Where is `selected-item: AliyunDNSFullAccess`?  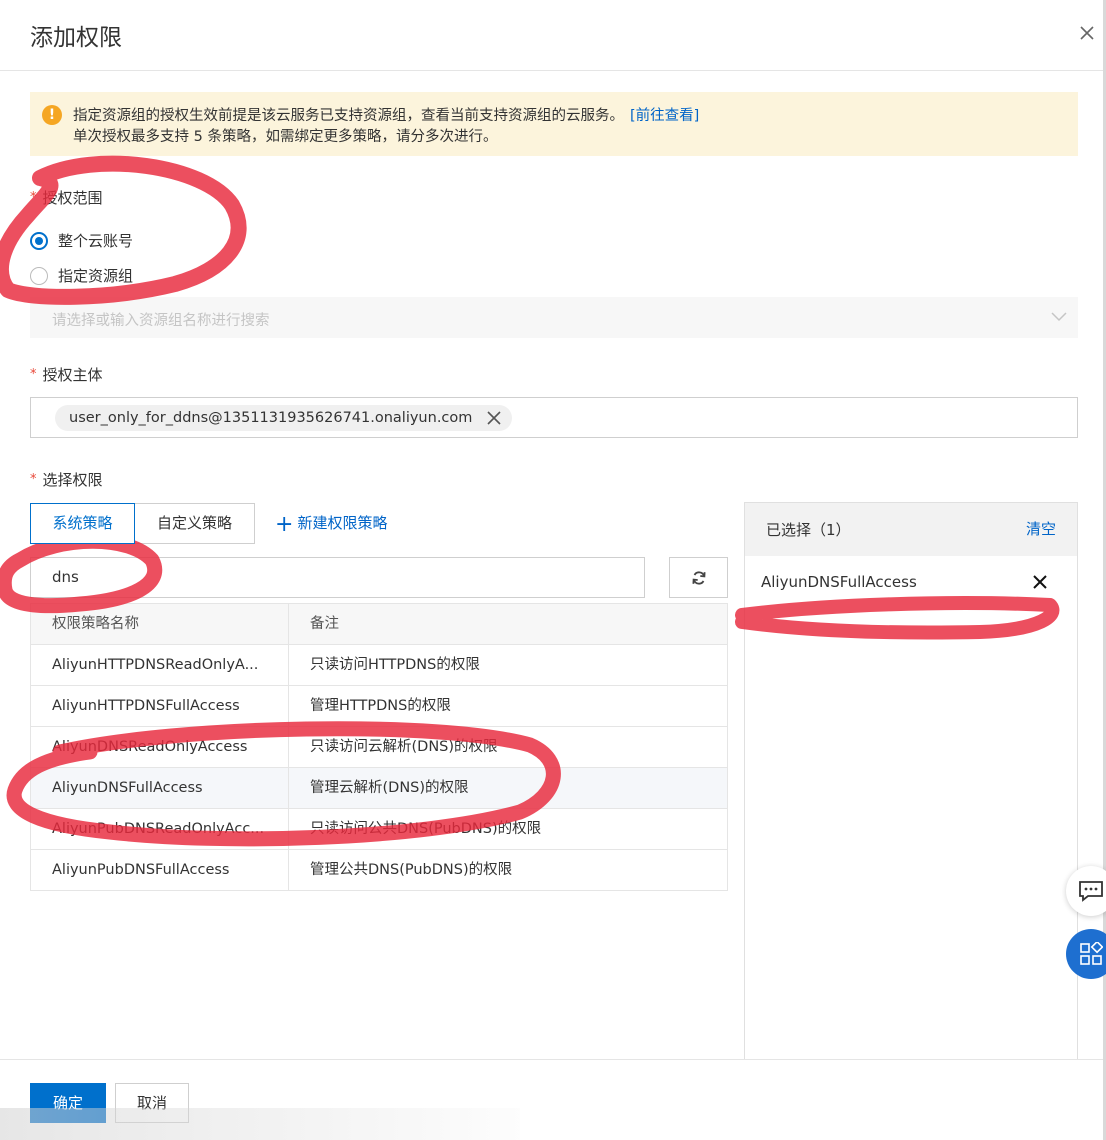
selected-item: AliyunDNSFullAccess is located at coordinates (839, 582).